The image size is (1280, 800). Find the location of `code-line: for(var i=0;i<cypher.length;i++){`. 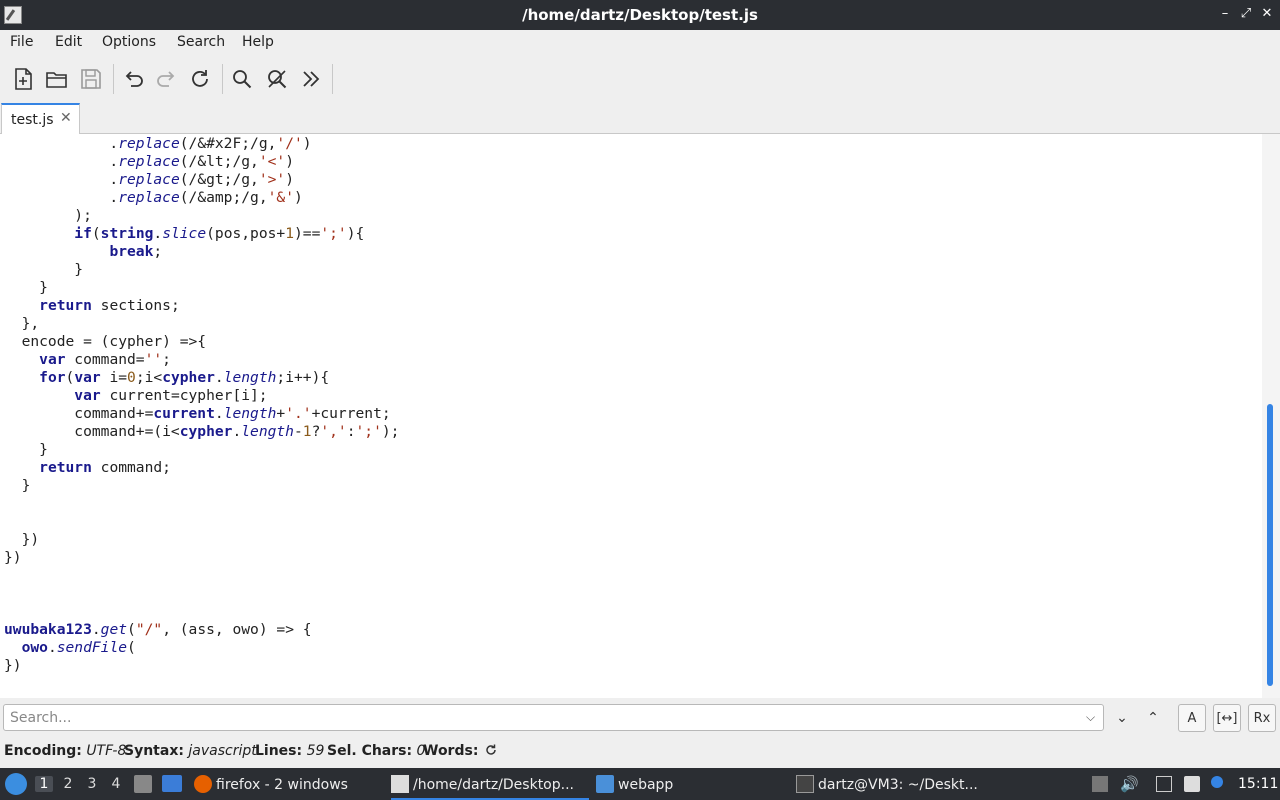

code-line: for(var i=0;i<cypher.length;i++){ is located at coordinates (184, 377).